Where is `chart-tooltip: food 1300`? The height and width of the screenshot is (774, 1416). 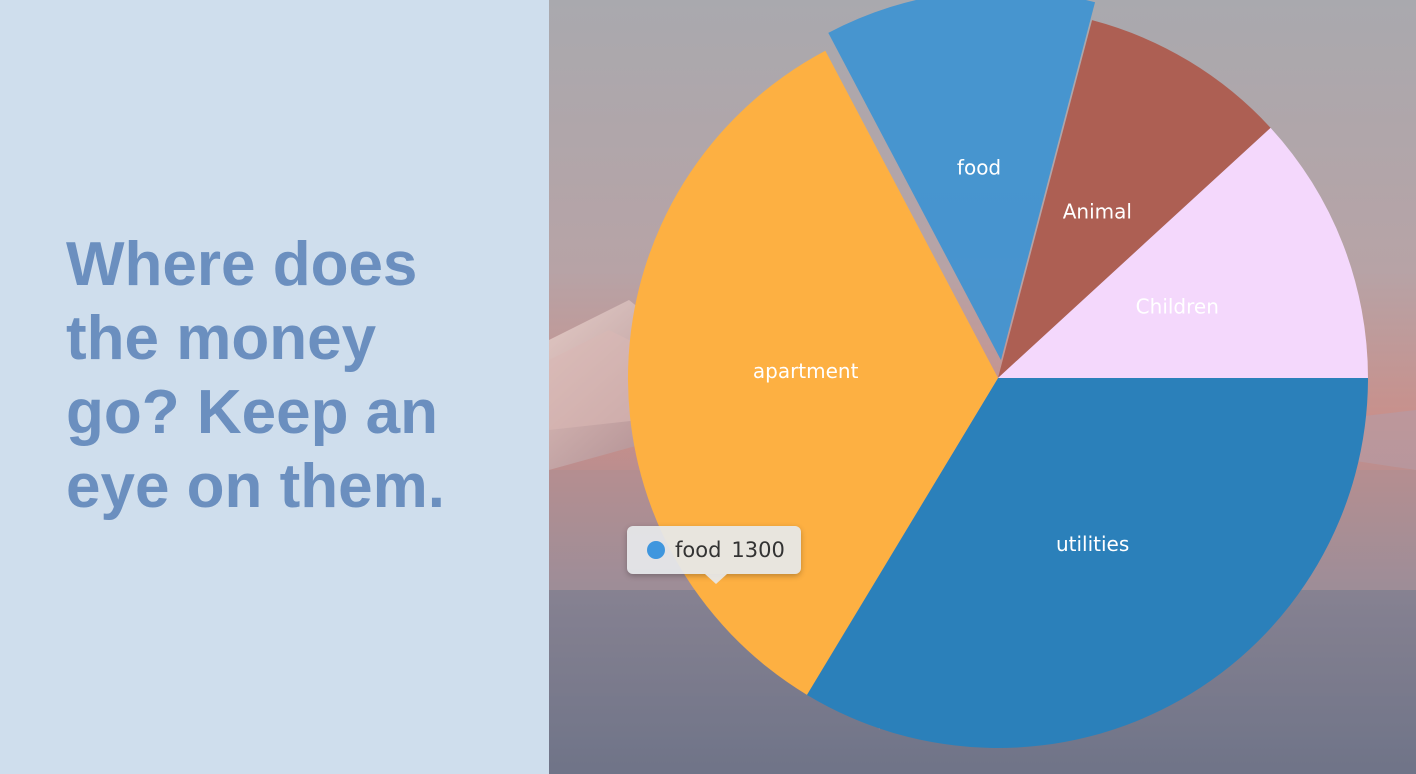
chart-tooltip: food 1300 is located at coordinates (714, 555).